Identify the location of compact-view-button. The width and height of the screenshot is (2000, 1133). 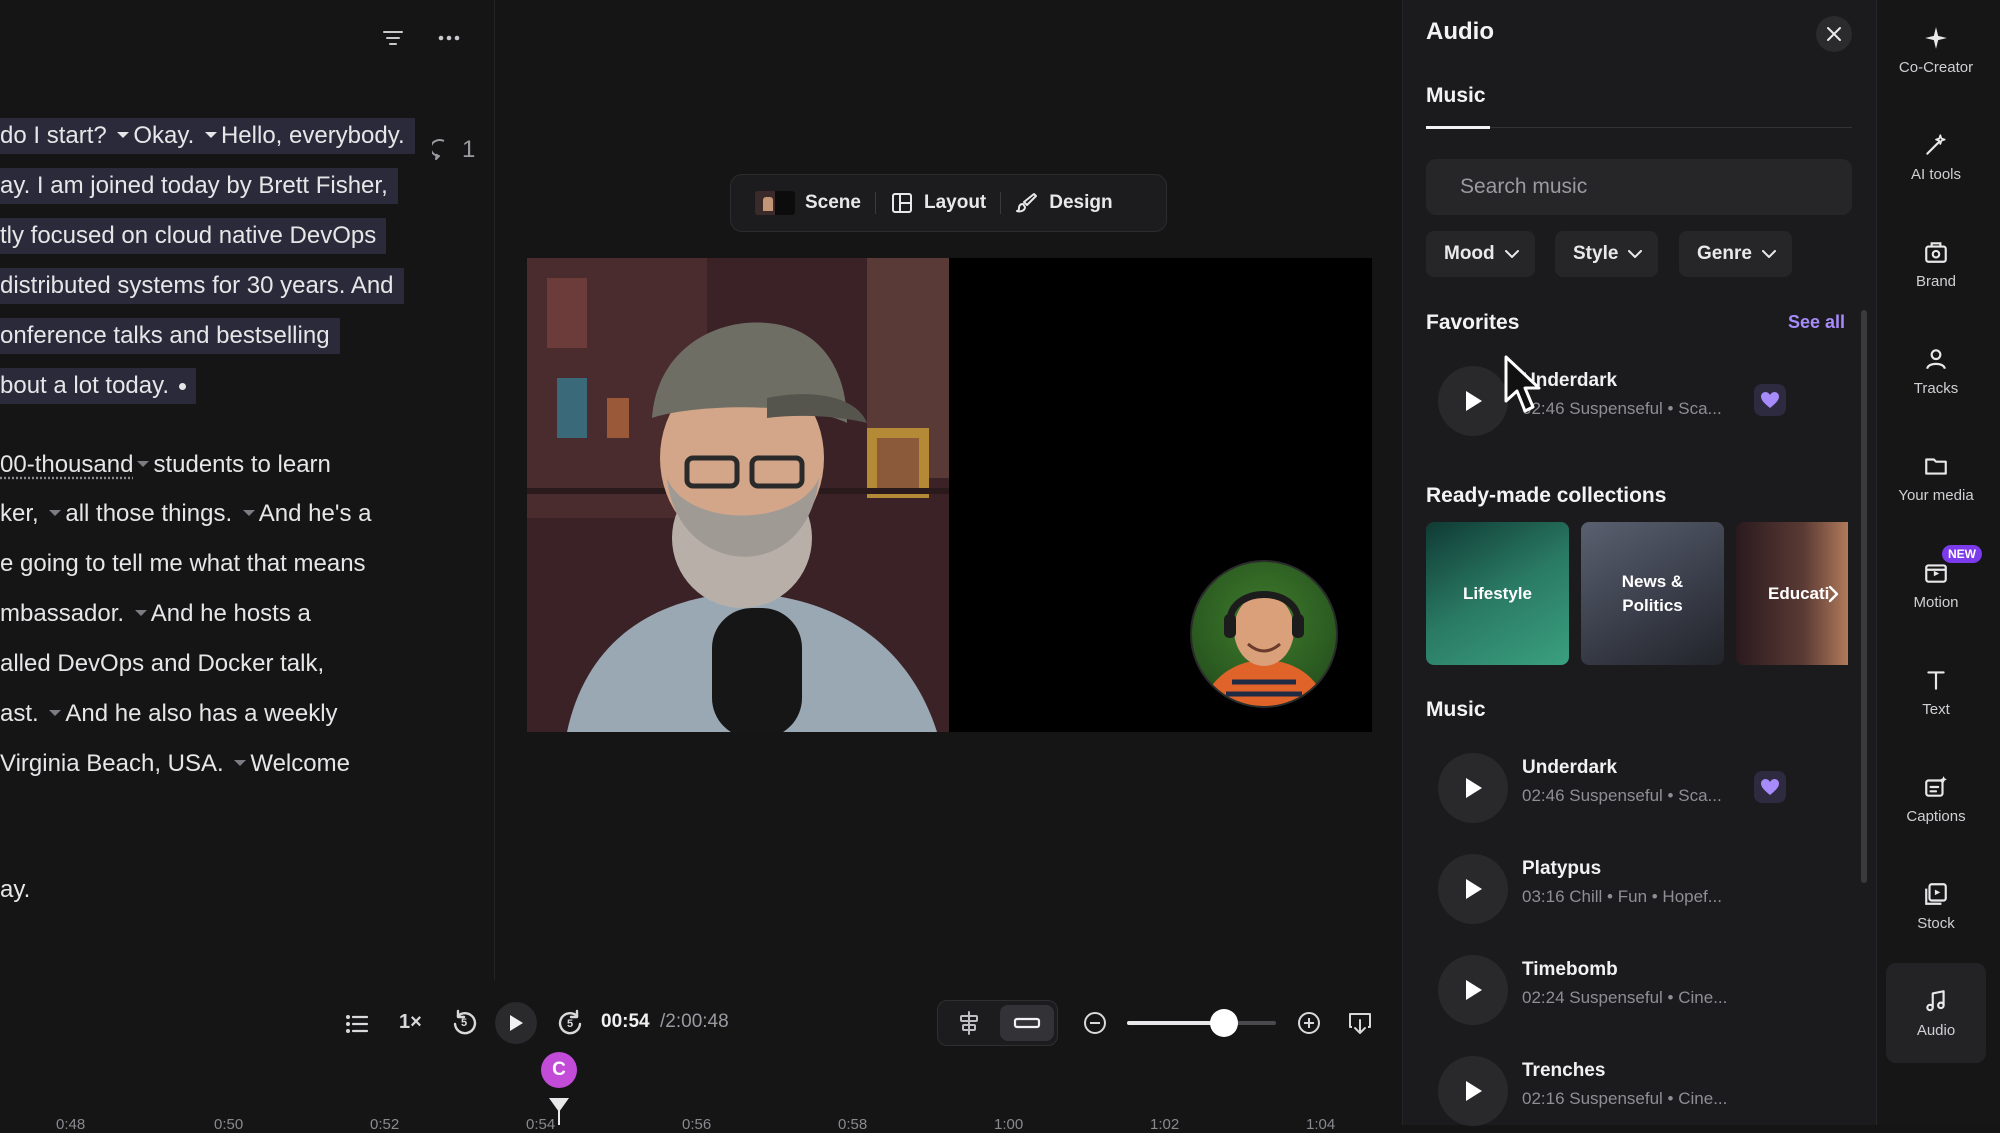
(1027, 1023).